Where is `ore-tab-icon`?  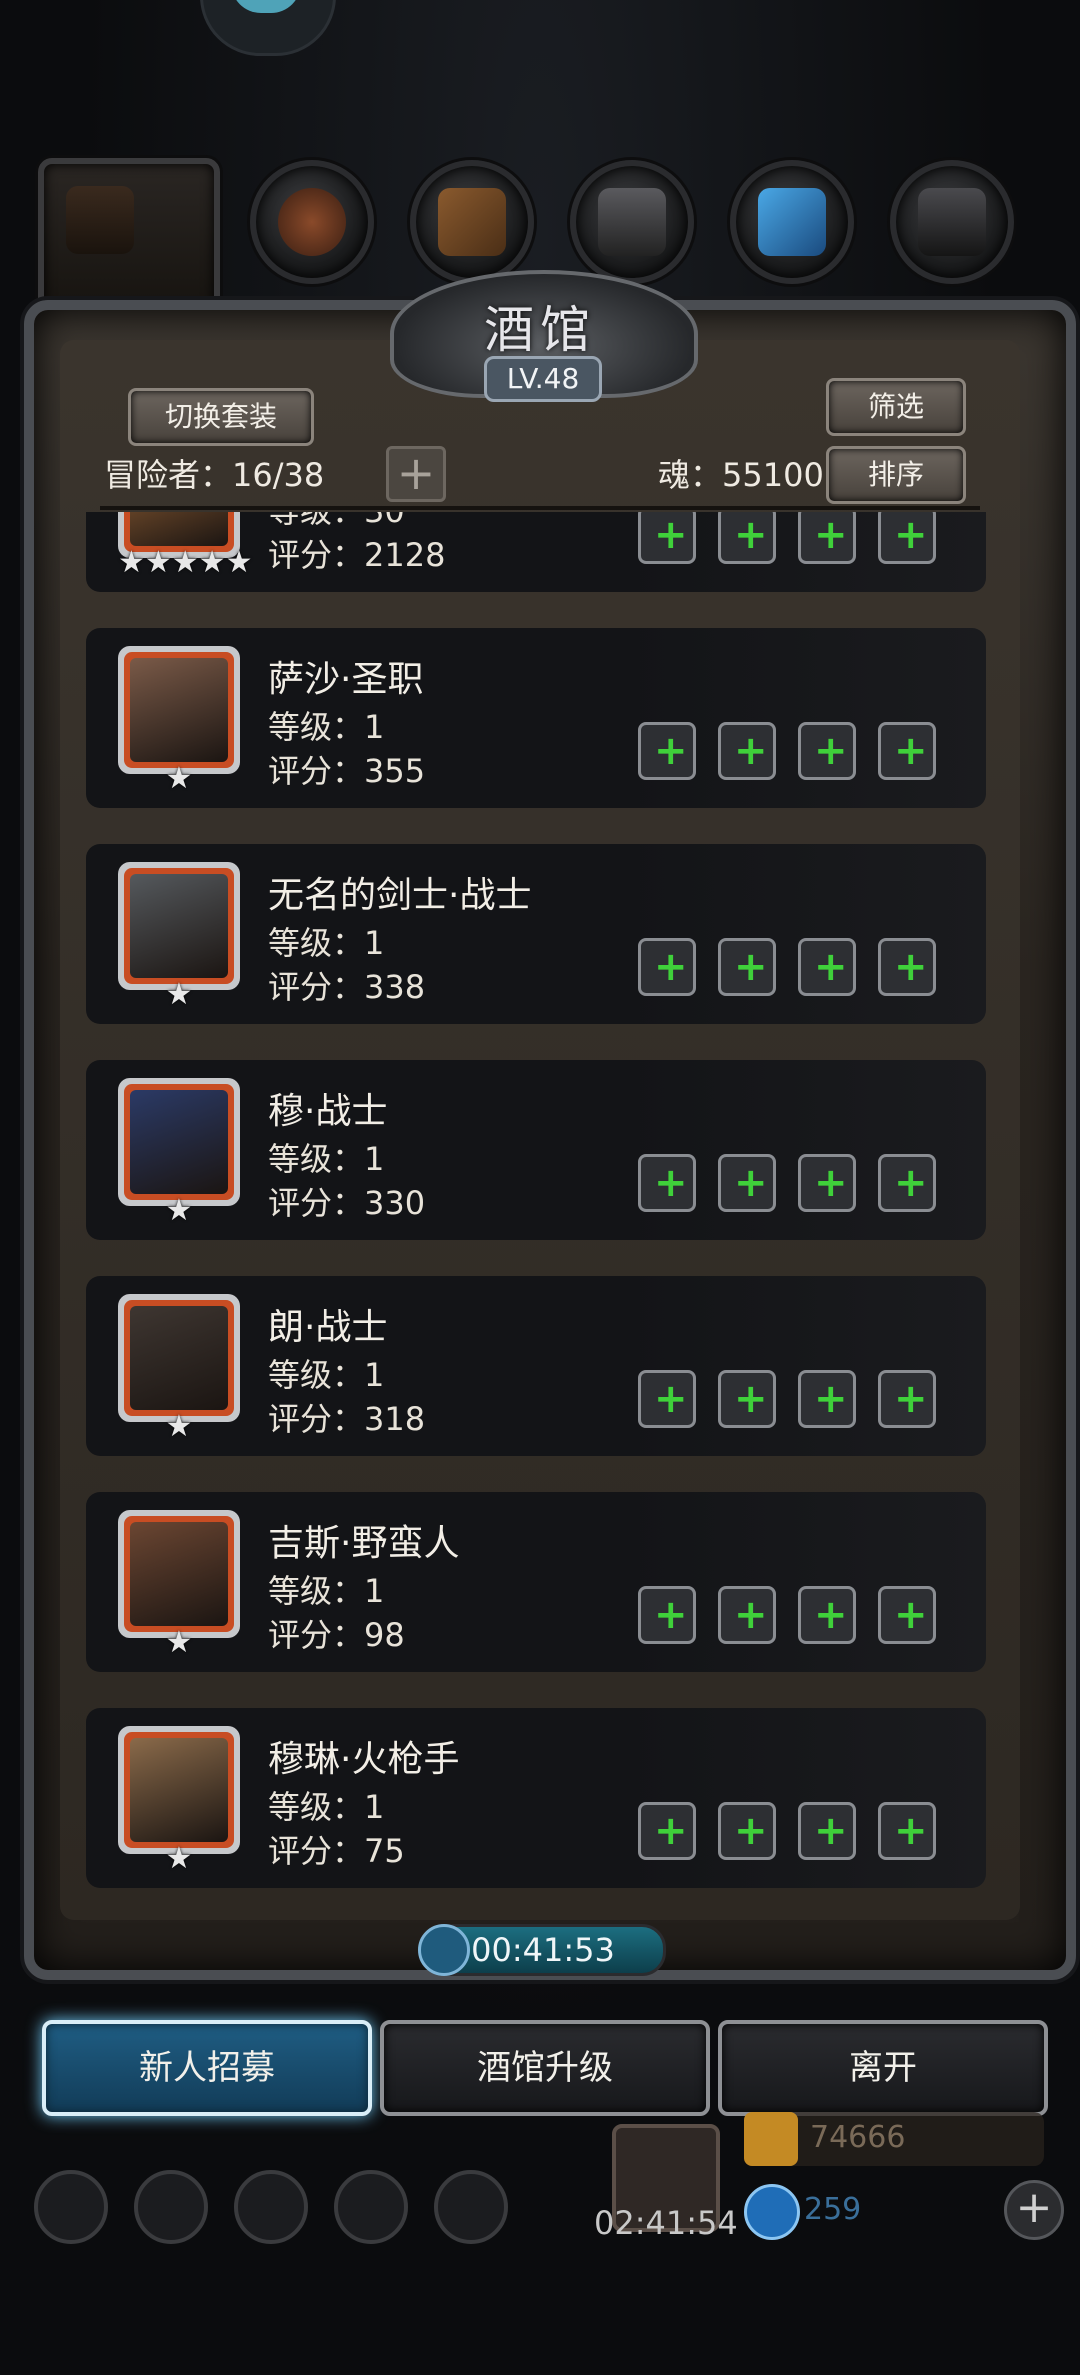 ore-tab-icon is located at coordinates (952, 222).